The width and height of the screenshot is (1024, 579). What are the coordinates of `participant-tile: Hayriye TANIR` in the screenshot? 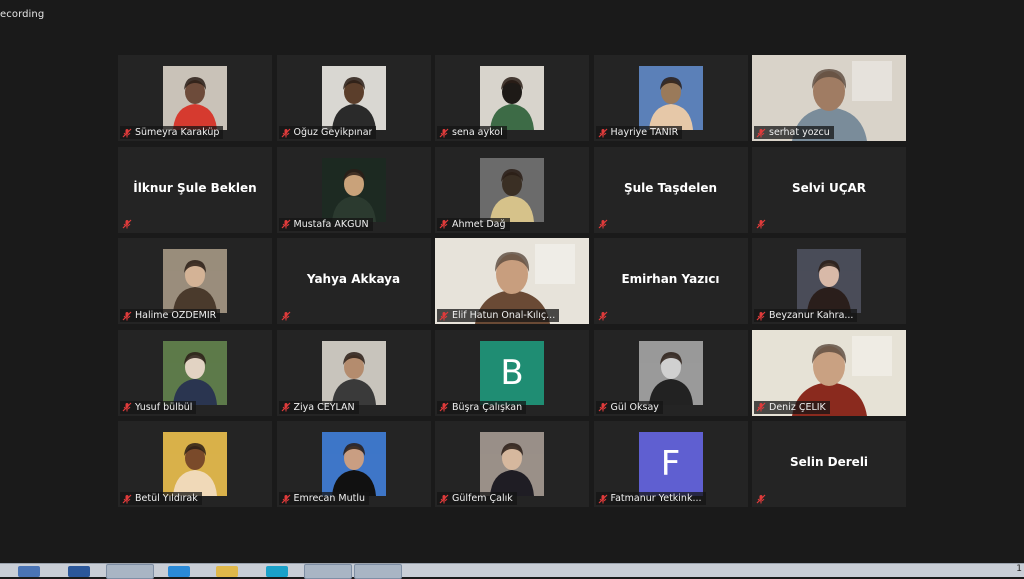 It's located at (670, 98).